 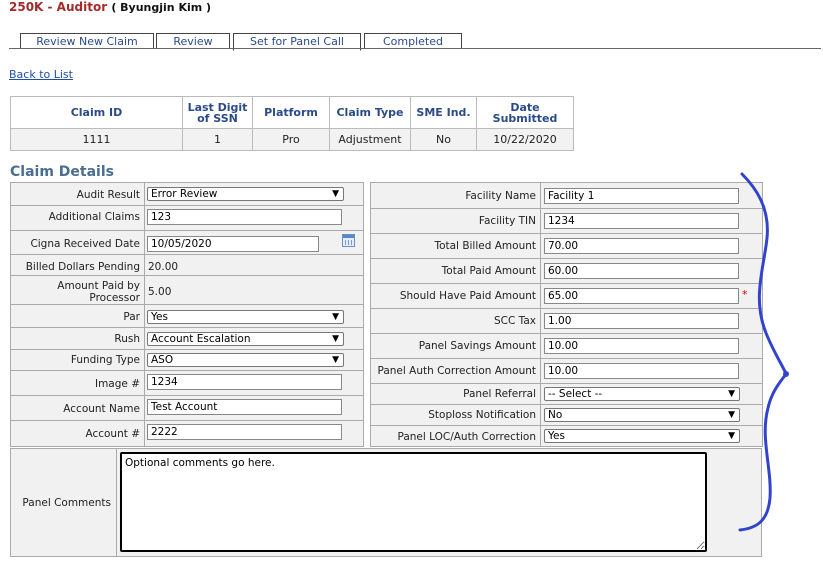 I want to click on audit-result-label: Audit Result, so click(x=108, y=195).